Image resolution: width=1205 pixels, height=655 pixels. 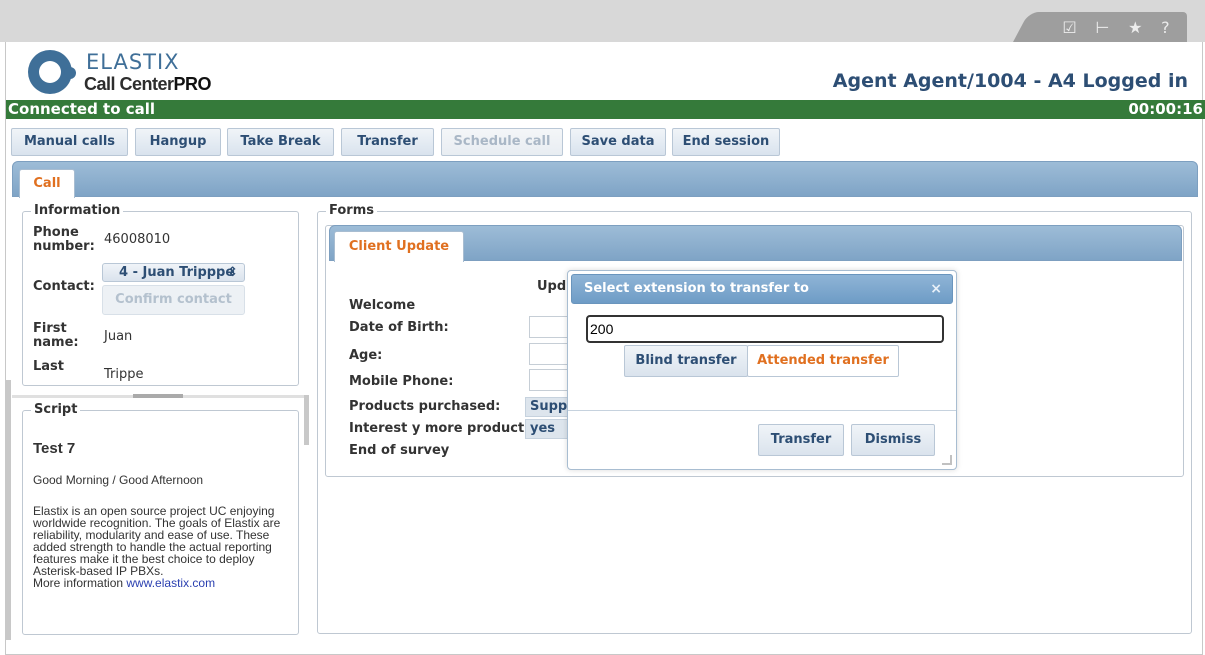 What do you see at coordinates (502, 142) in the screenshot?
I see `schedule-call-button: Schedule call` at bounding box center [502, 142].